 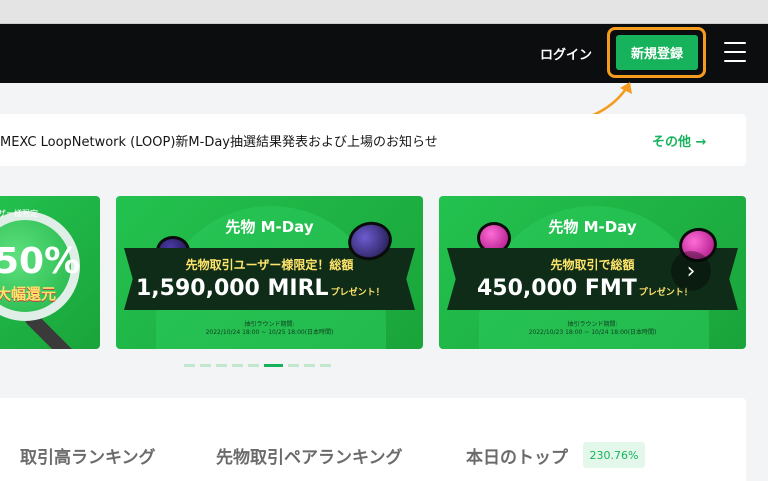 What do you see at coordinates (679, 140) in the screenshot?
I see `announcement-more-link: その他 →` at bounding box center [679, 140].